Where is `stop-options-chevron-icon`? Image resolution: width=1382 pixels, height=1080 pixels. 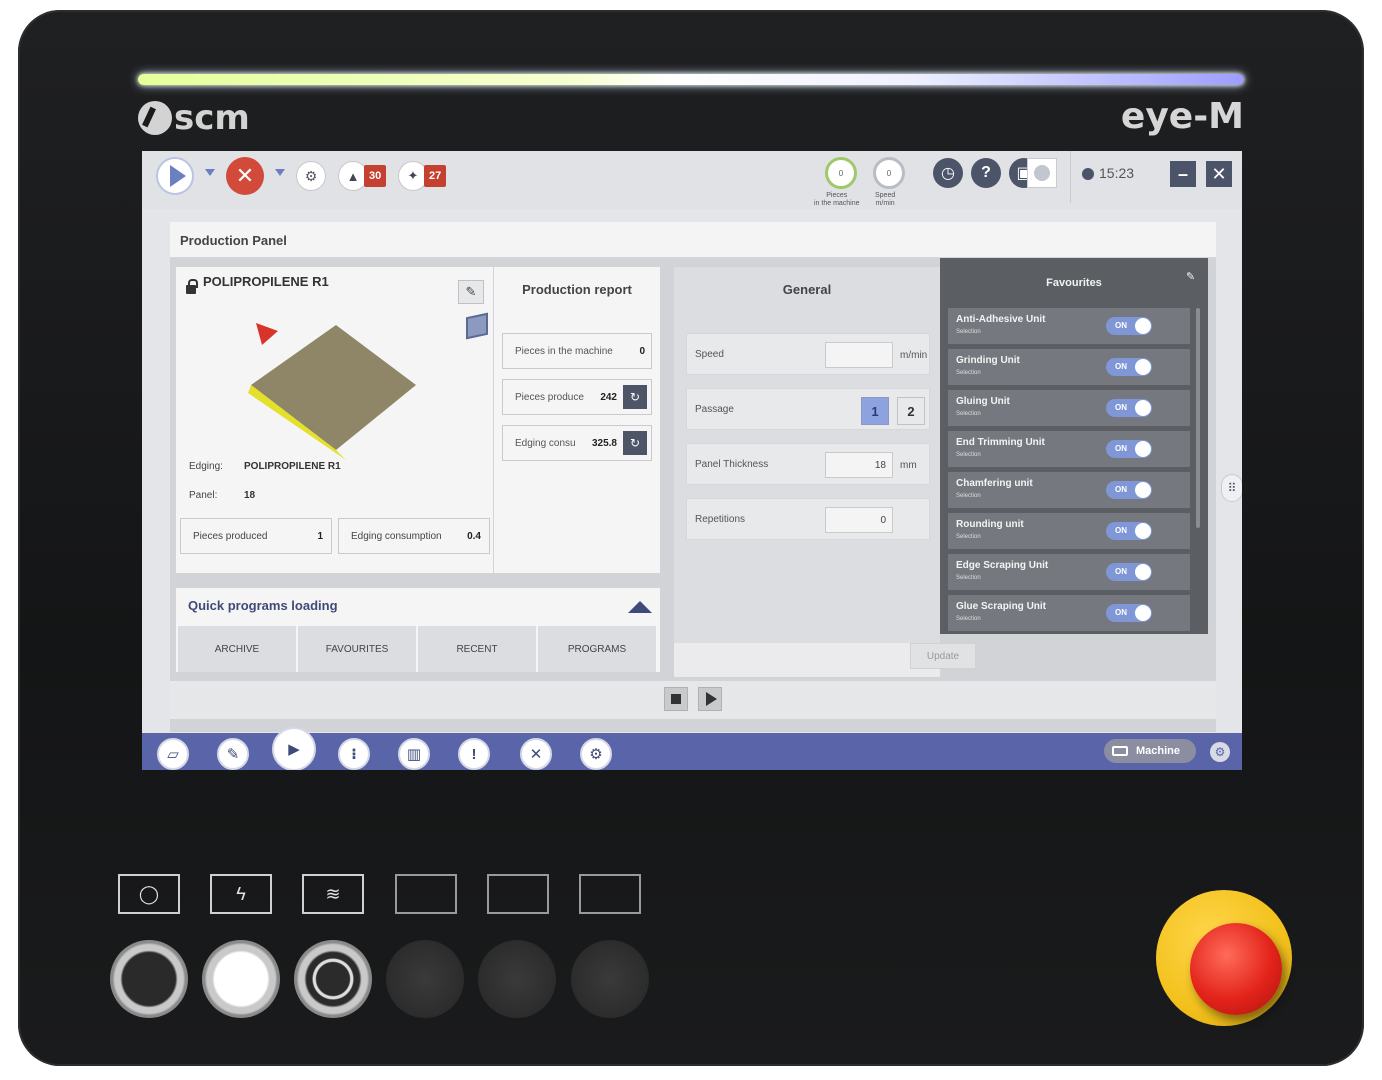 stop-options-chevron-icon is located at coordinates (280, 172).